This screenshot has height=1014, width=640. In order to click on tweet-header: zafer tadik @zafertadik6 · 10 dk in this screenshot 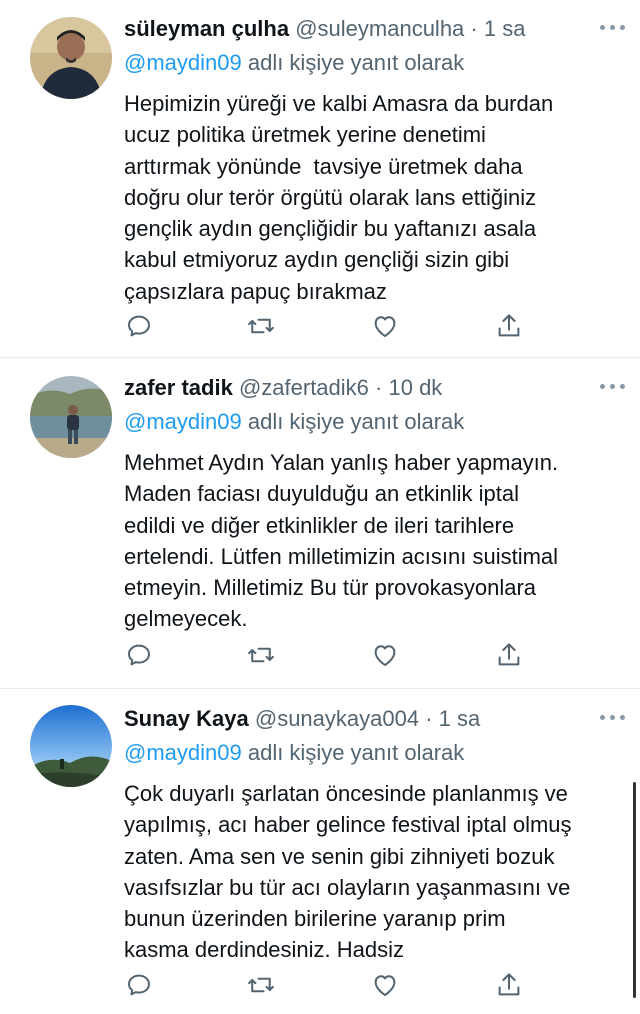, I will do `click(283, 388)`.